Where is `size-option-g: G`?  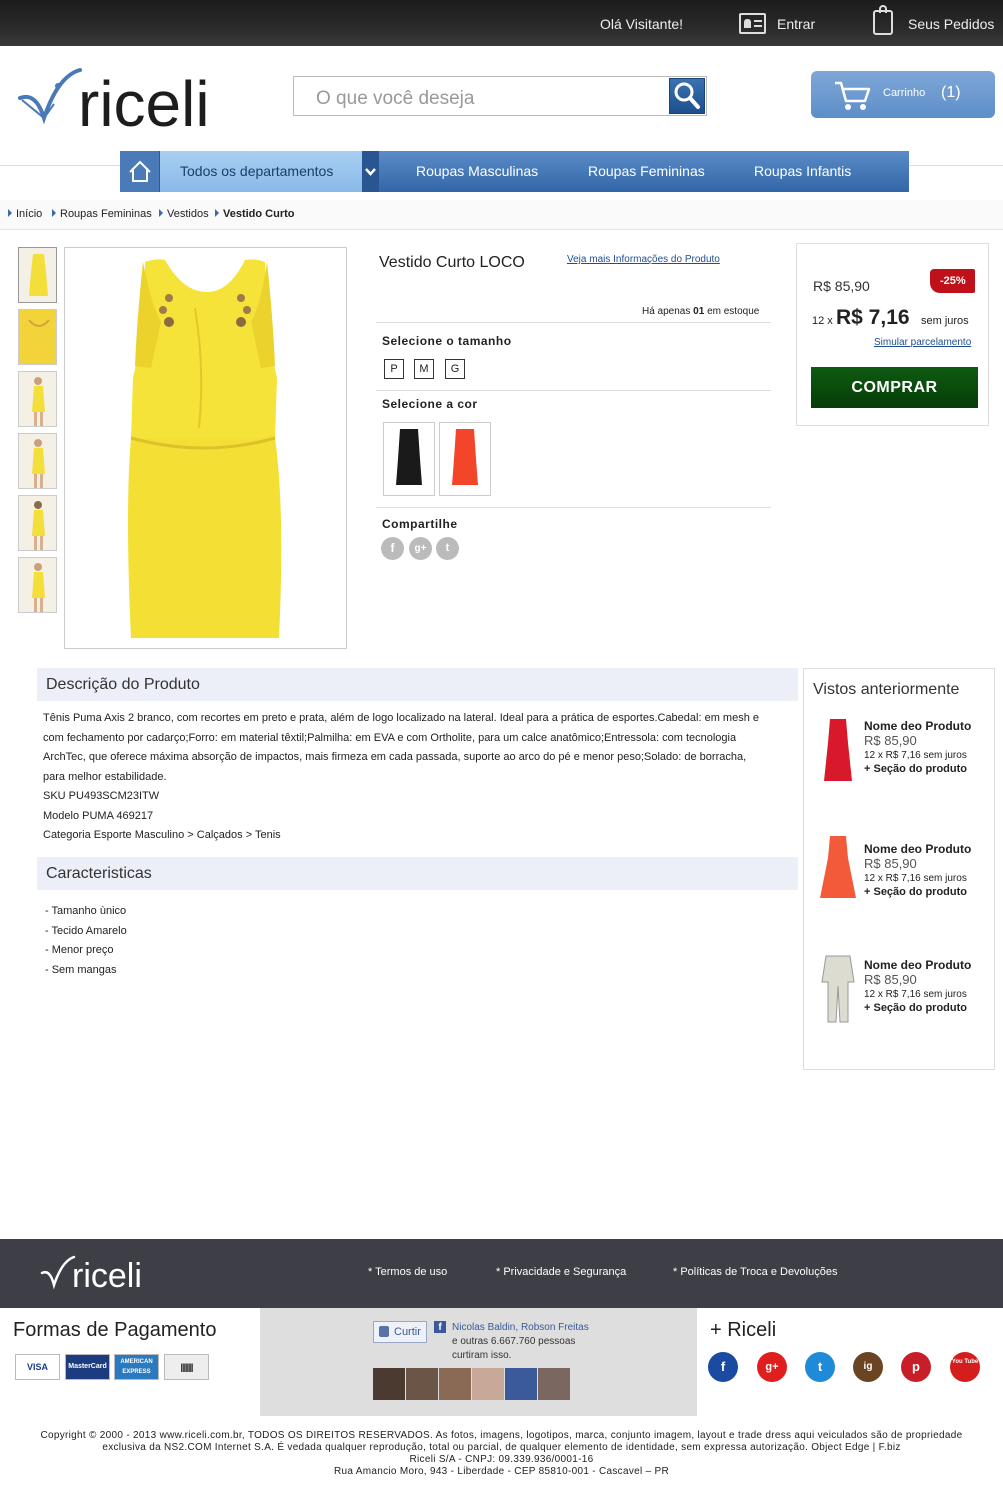 size-option-g: G is located at coordinates (455, 369).